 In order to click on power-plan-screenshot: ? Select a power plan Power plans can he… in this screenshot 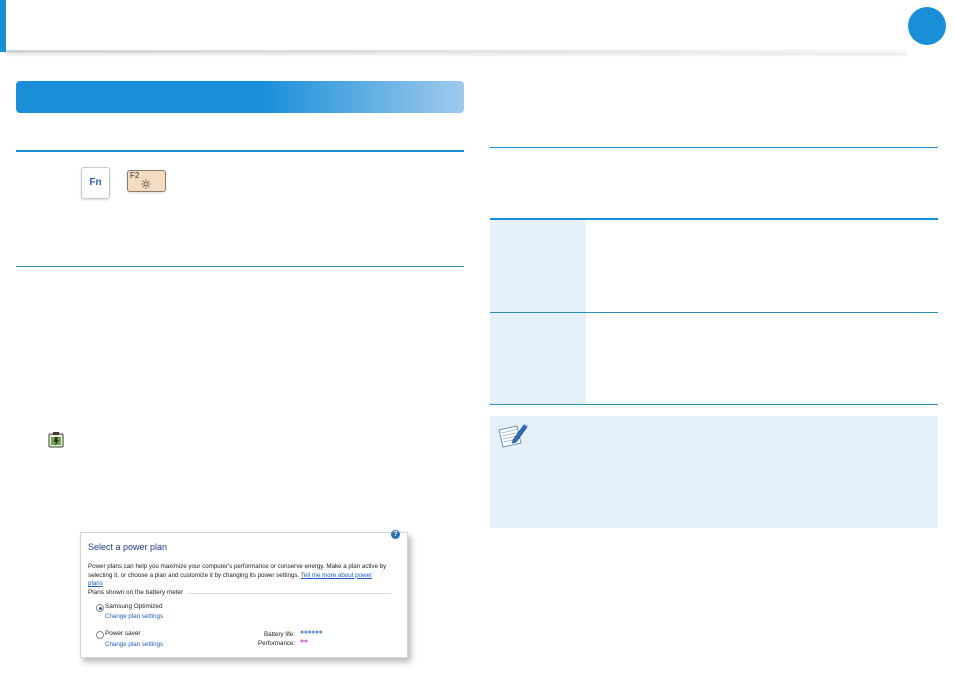, I will do `click(244, 594)`.